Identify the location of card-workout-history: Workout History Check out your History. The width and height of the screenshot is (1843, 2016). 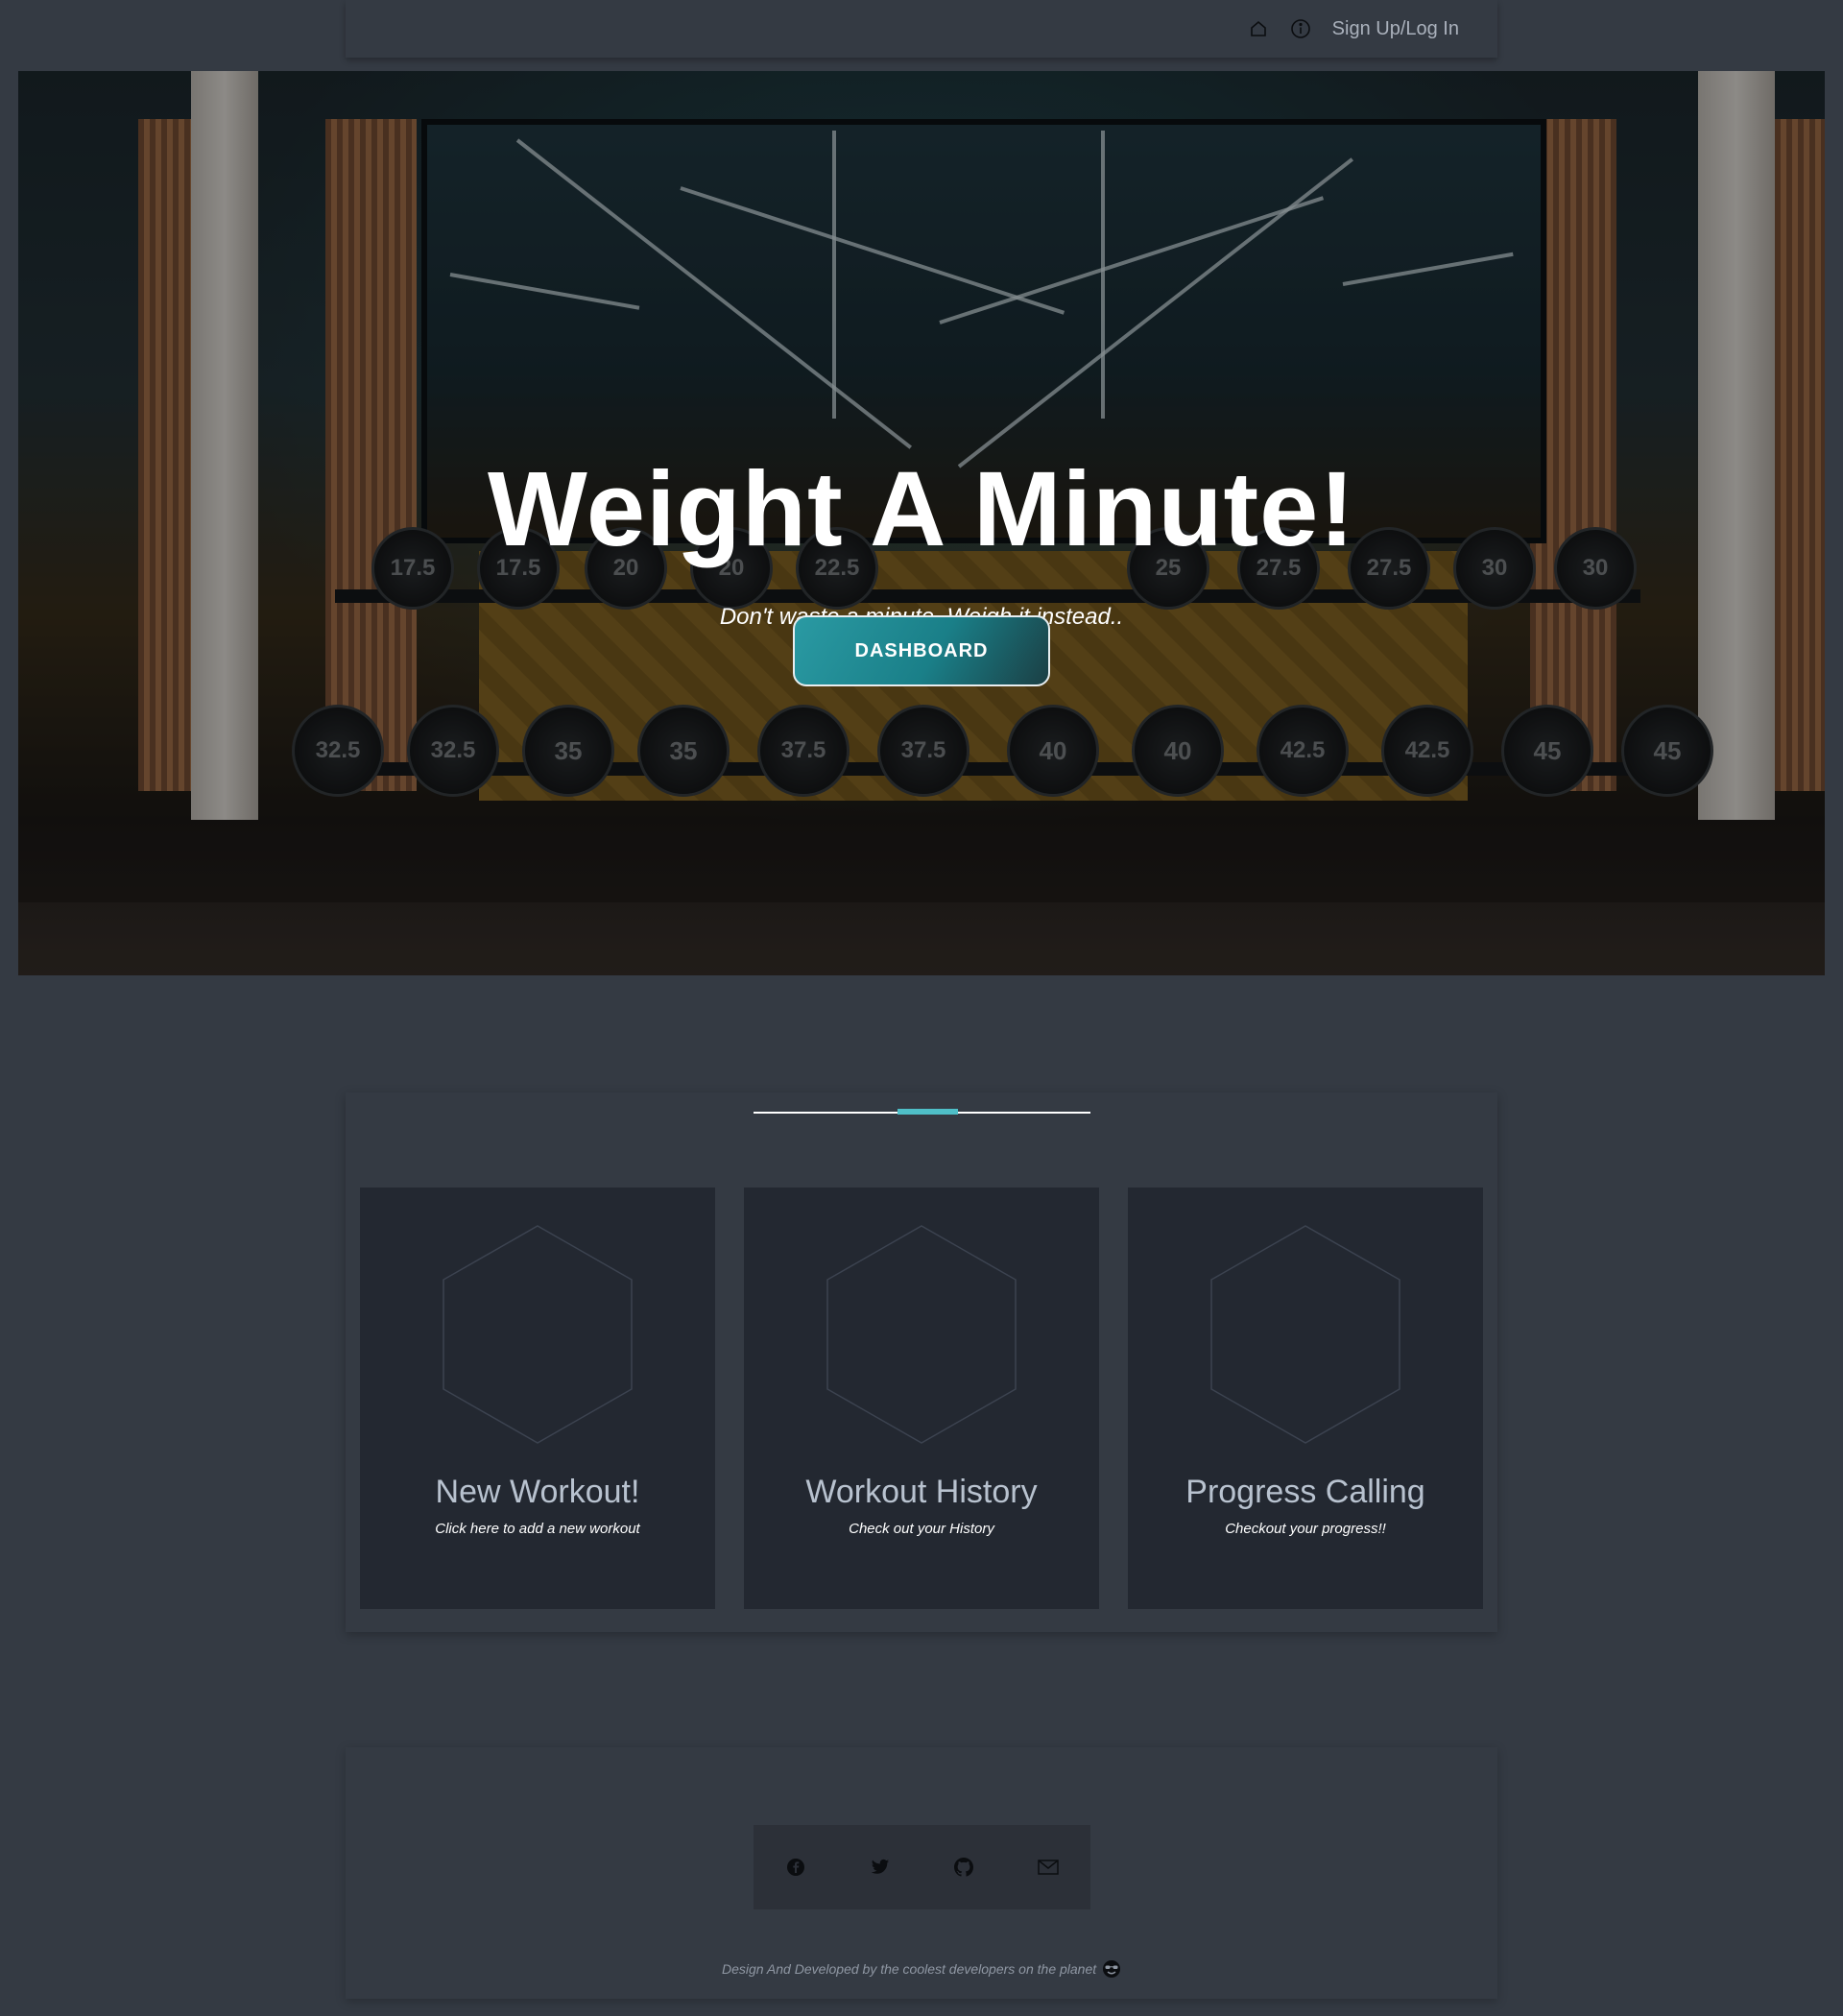
(921, 1398).